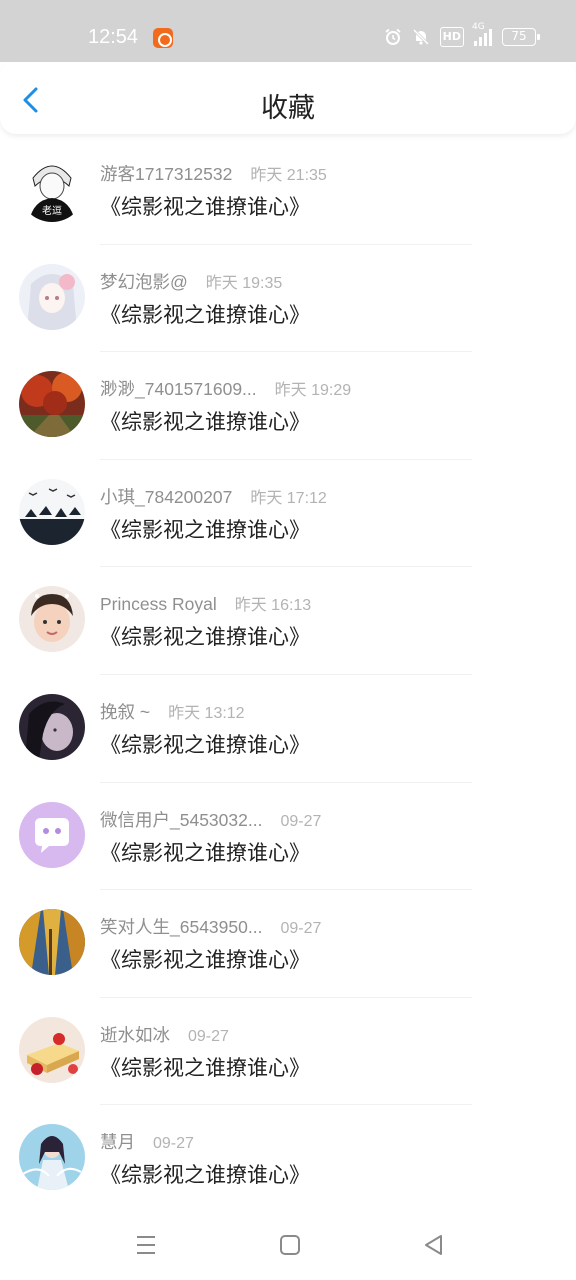 The image size is (576, 1280). Describe the element at coordinates (117, 1142) in the screenshot. I see `username: 慧月` at that location.